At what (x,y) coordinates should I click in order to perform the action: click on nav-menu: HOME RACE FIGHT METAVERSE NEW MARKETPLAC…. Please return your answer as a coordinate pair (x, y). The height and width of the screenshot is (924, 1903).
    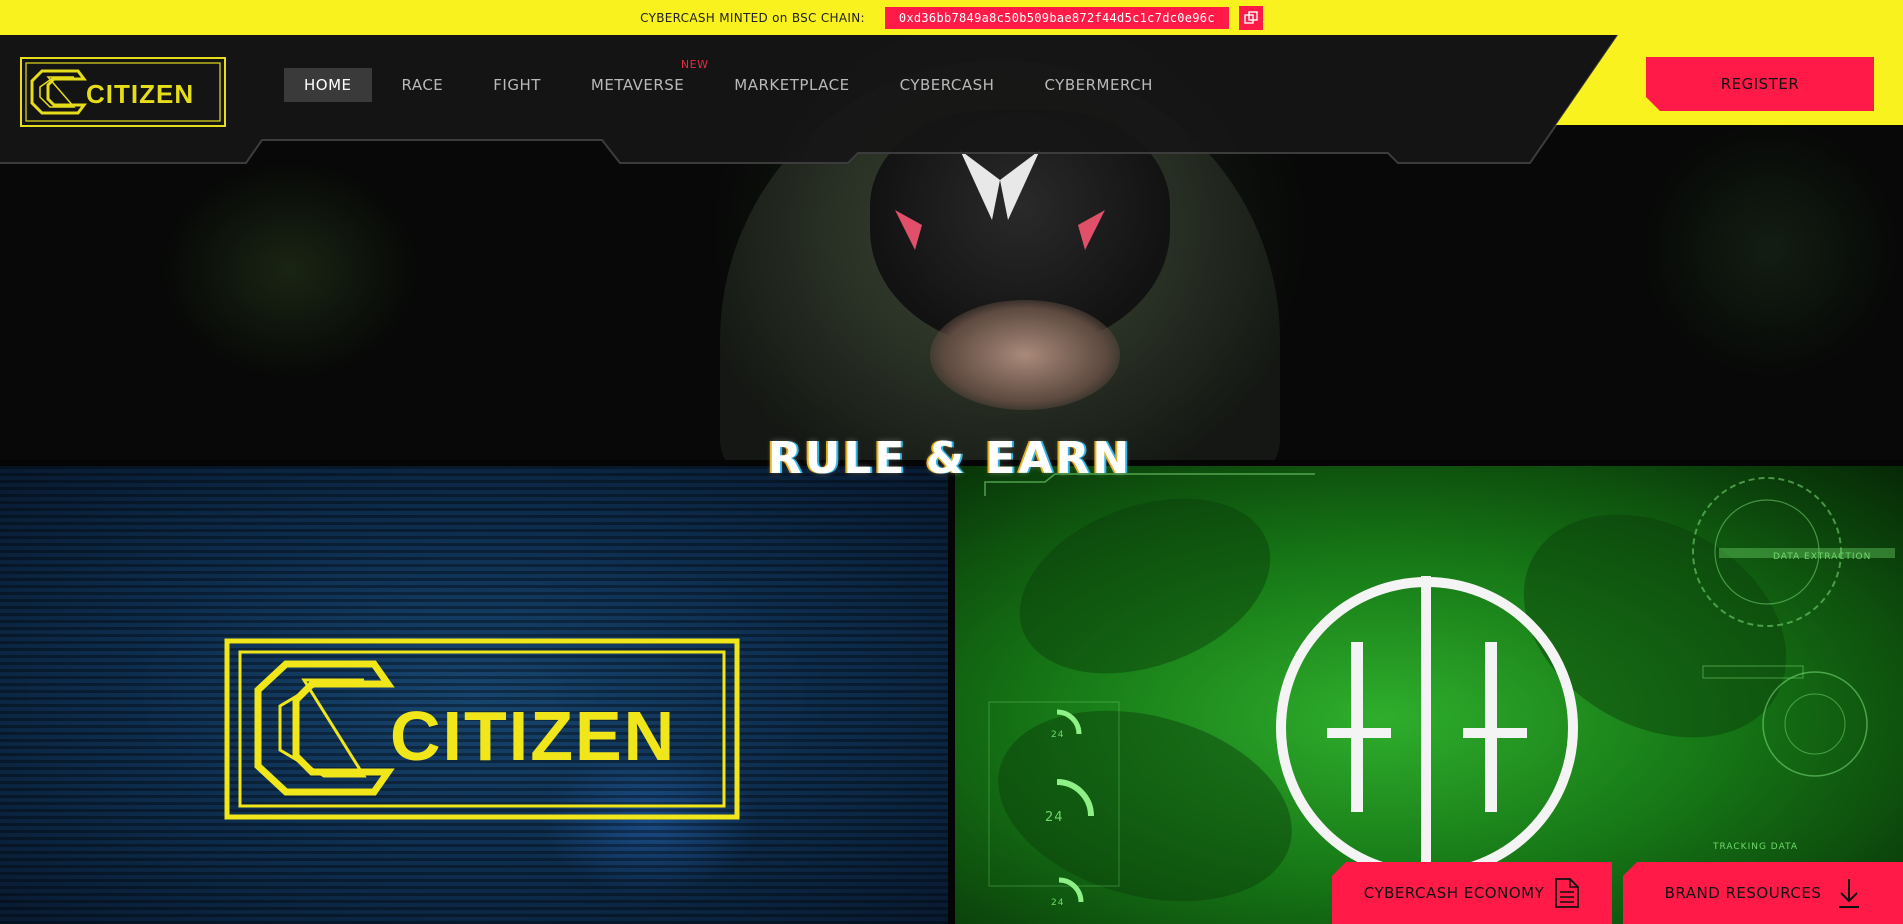
    Looking at the image, I should click on (733, 80).